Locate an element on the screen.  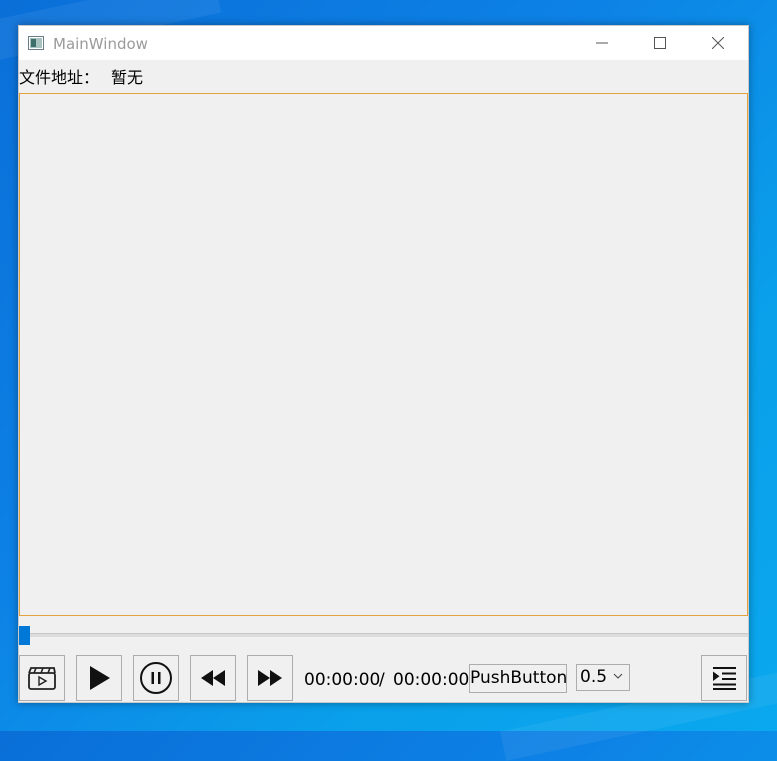
rewind-icon is located at coordinates (213, 678).